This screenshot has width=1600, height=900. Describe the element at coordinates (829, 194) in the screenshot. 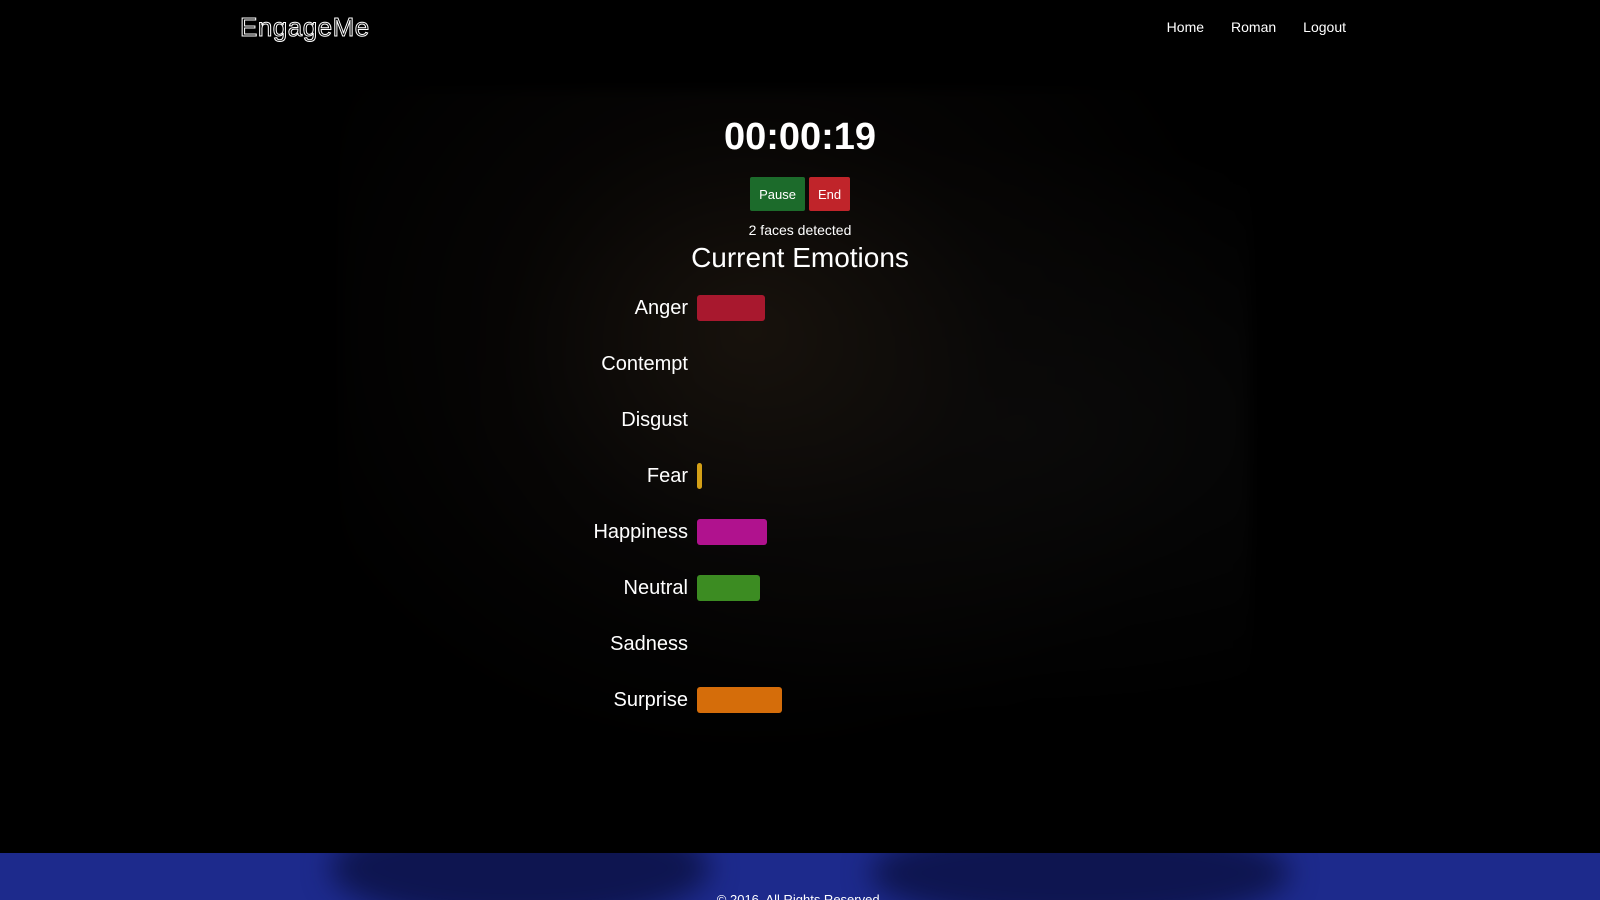

I see `end-button: End` at that location.